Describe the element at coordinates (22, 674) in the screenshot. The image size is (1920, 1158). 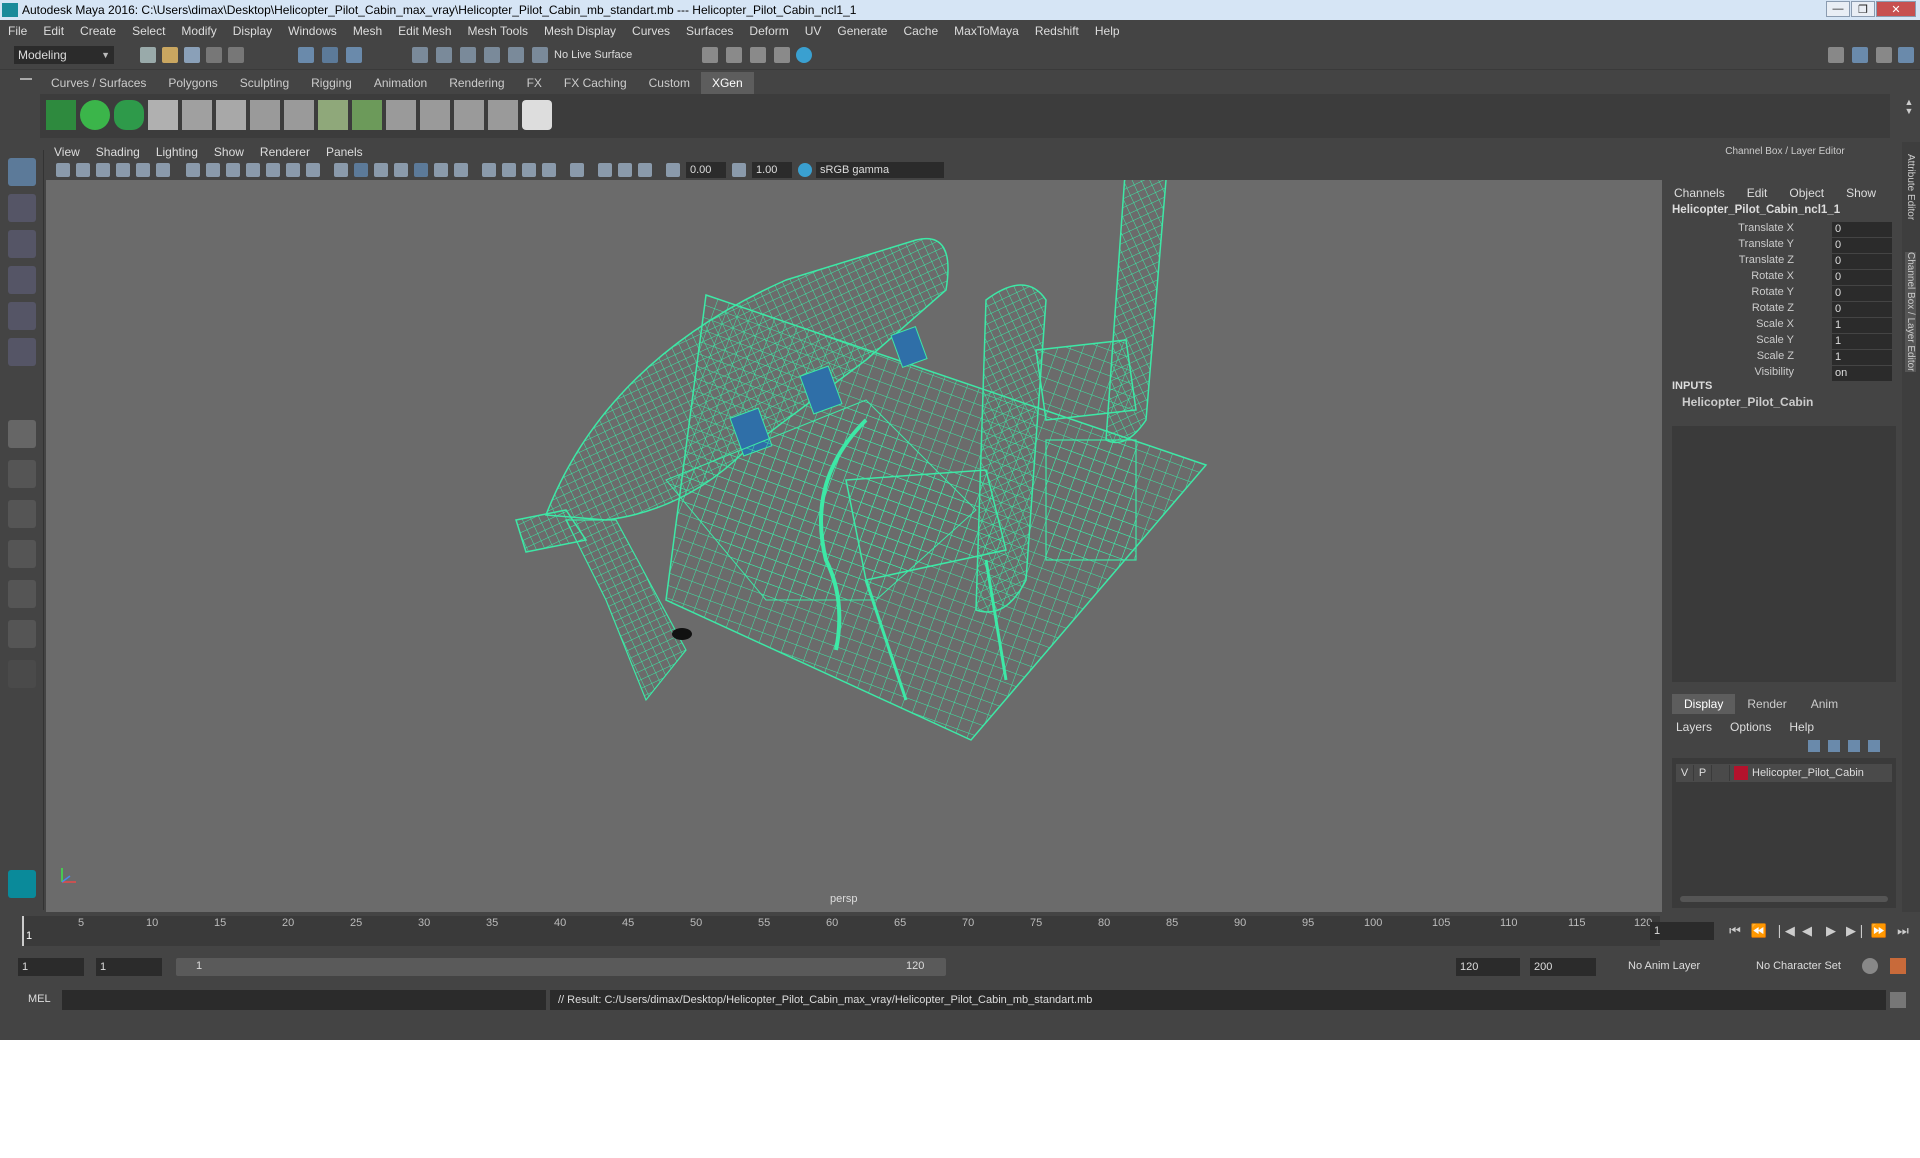
I see `custom-layout-icon` at that location.